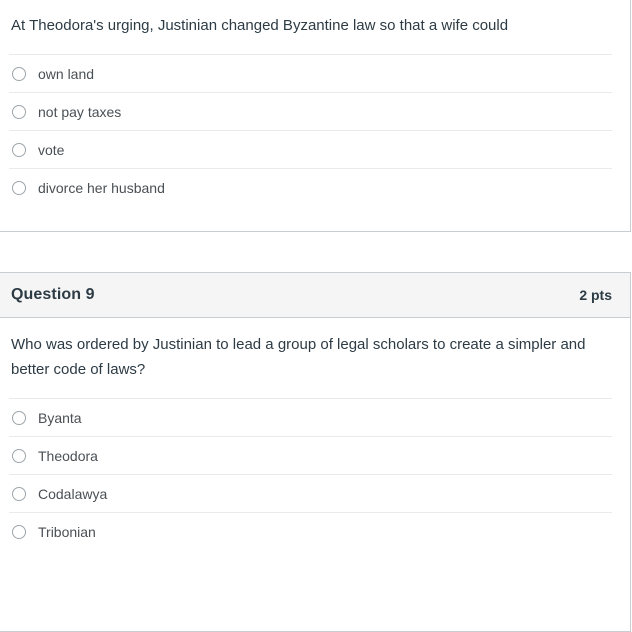 The height and width of the screenshot is (632, 632). Describe the element at coordinates (310, 149) in the screenshot. I see `answer-option: vote` at that location.